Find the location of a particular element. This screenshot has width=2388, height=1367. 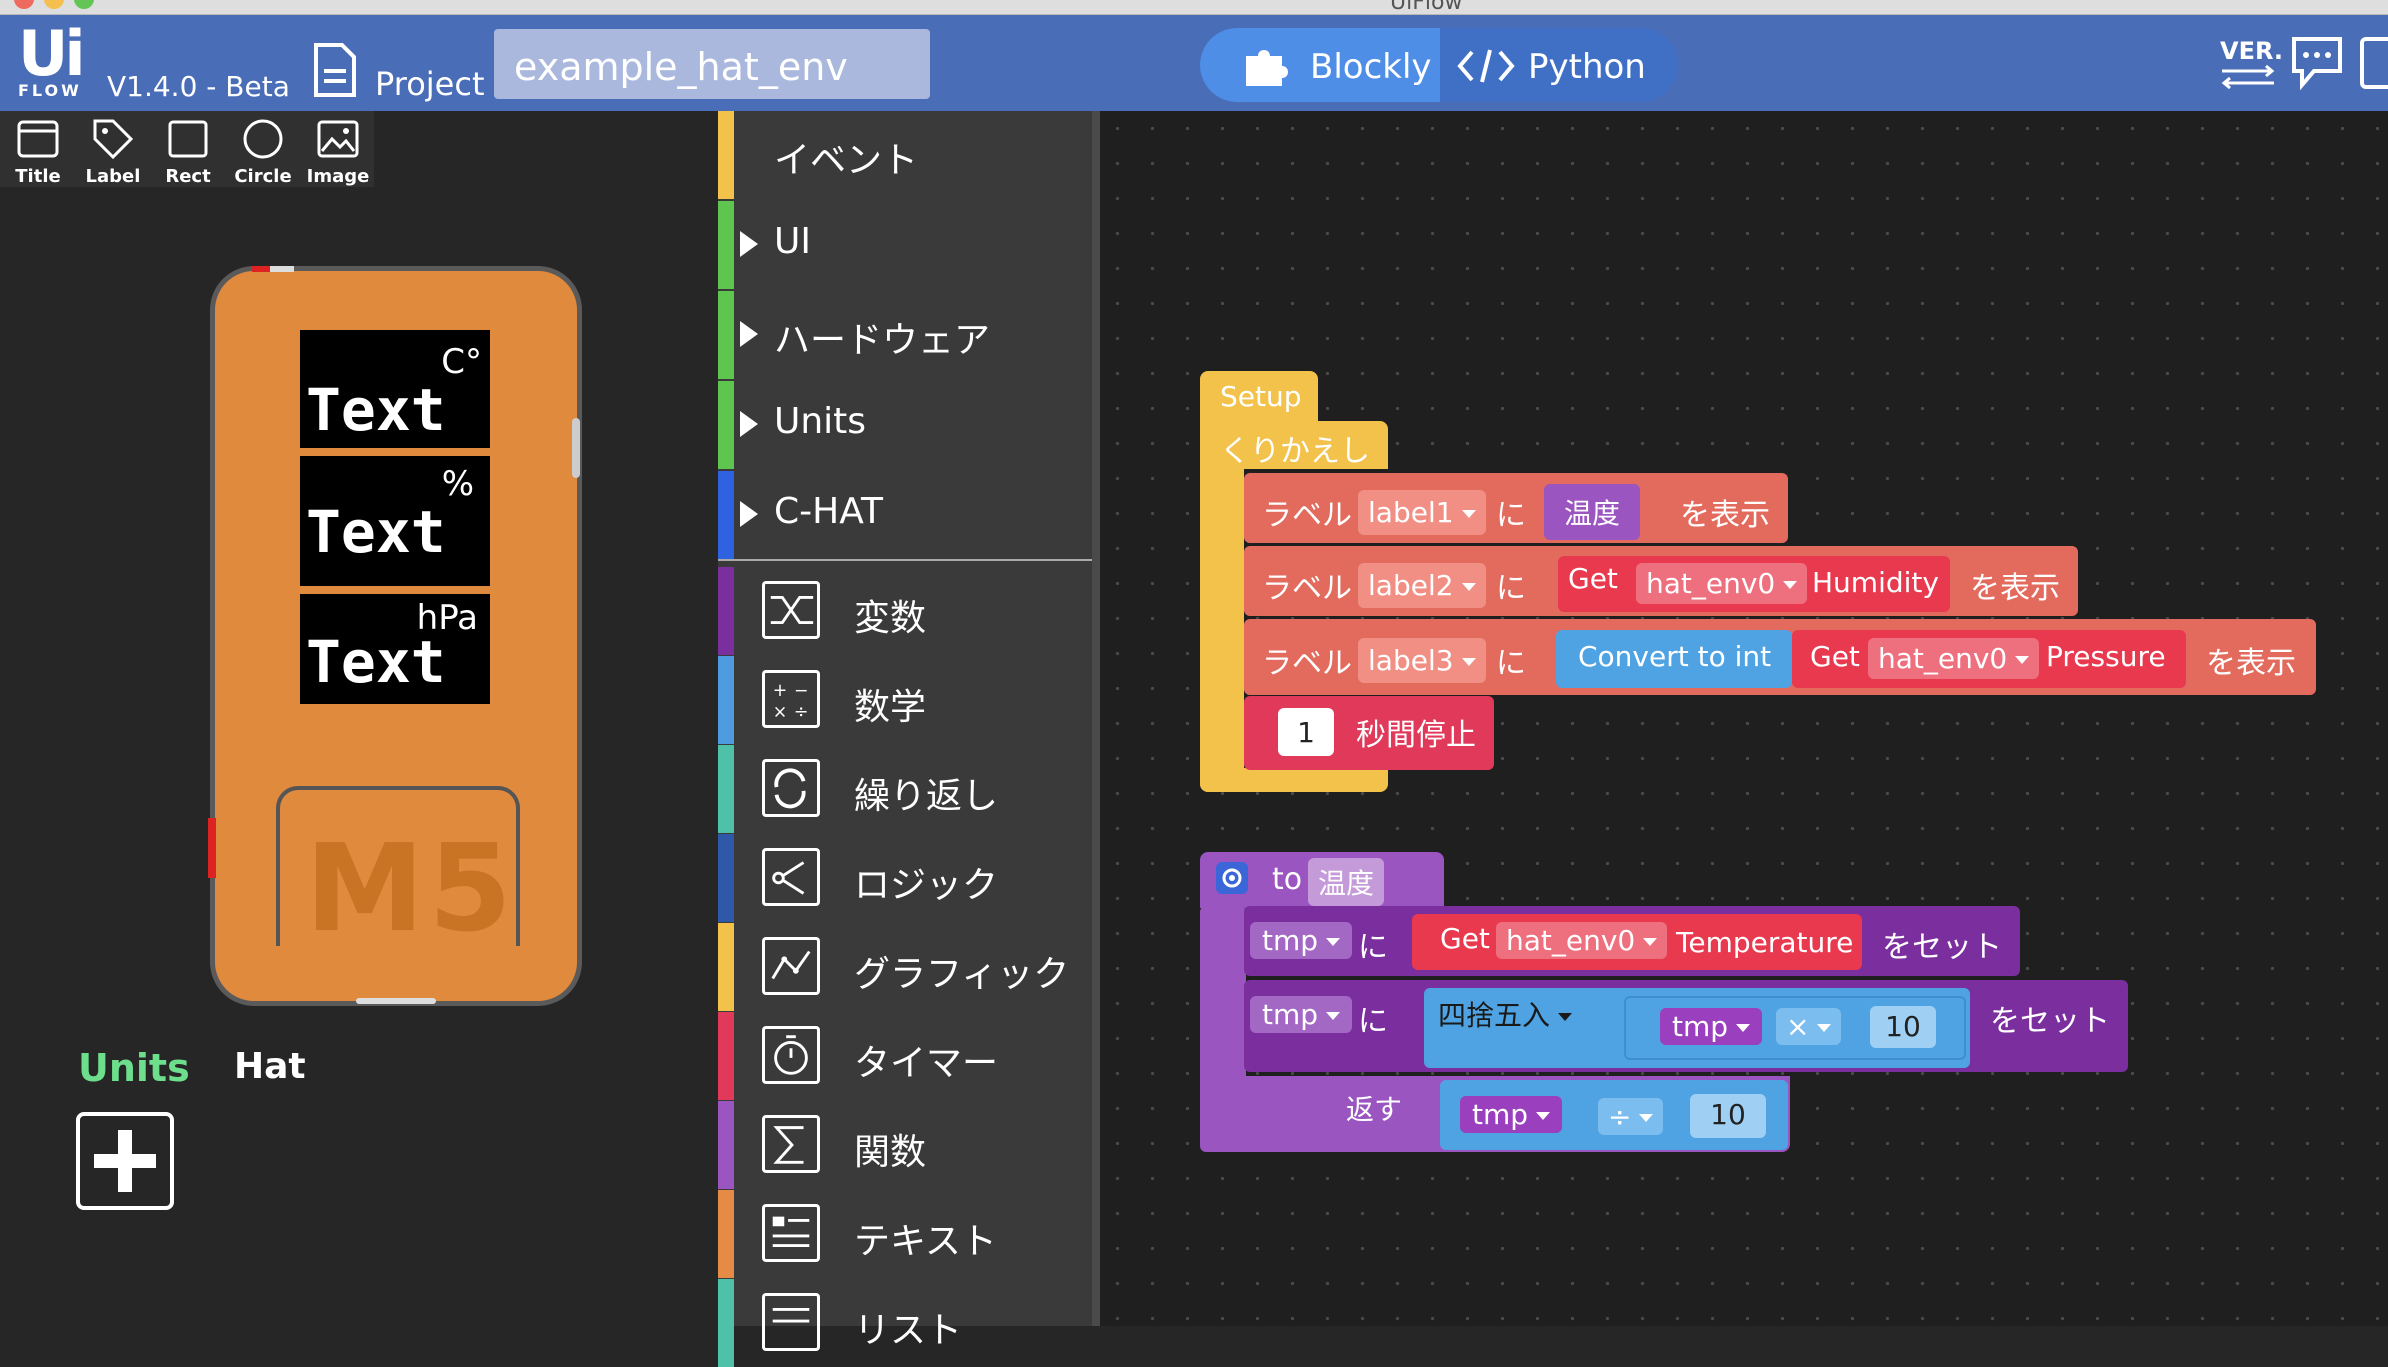

category-logic: ロジック is located at coordinates (905, 878).